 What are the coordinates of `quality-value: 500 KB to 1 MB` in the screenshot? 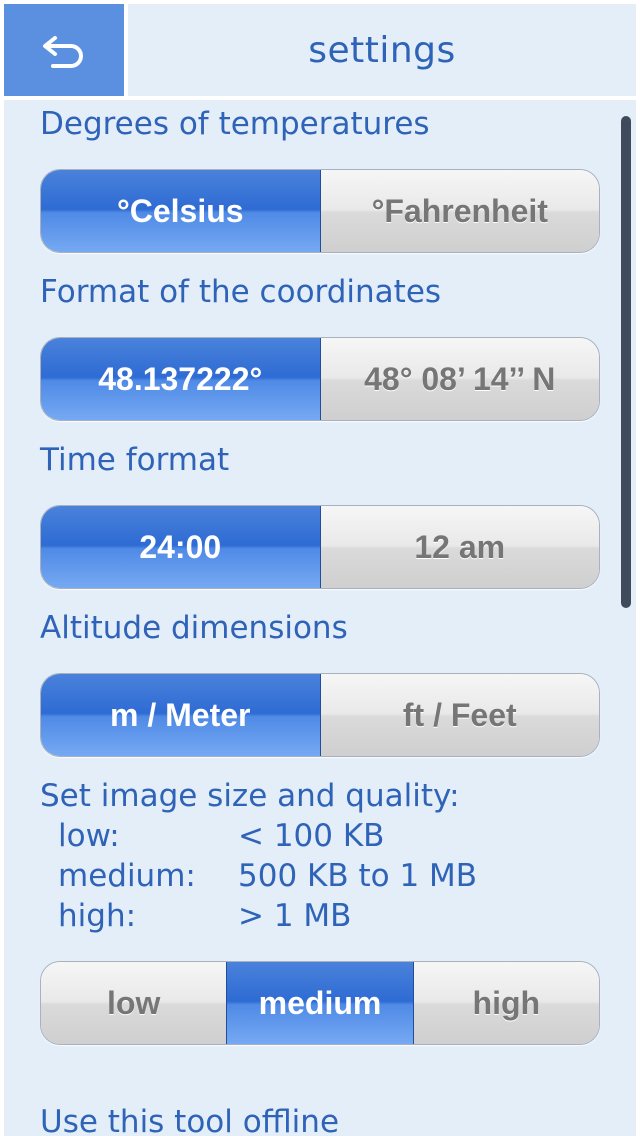 It's located at (358, 876).